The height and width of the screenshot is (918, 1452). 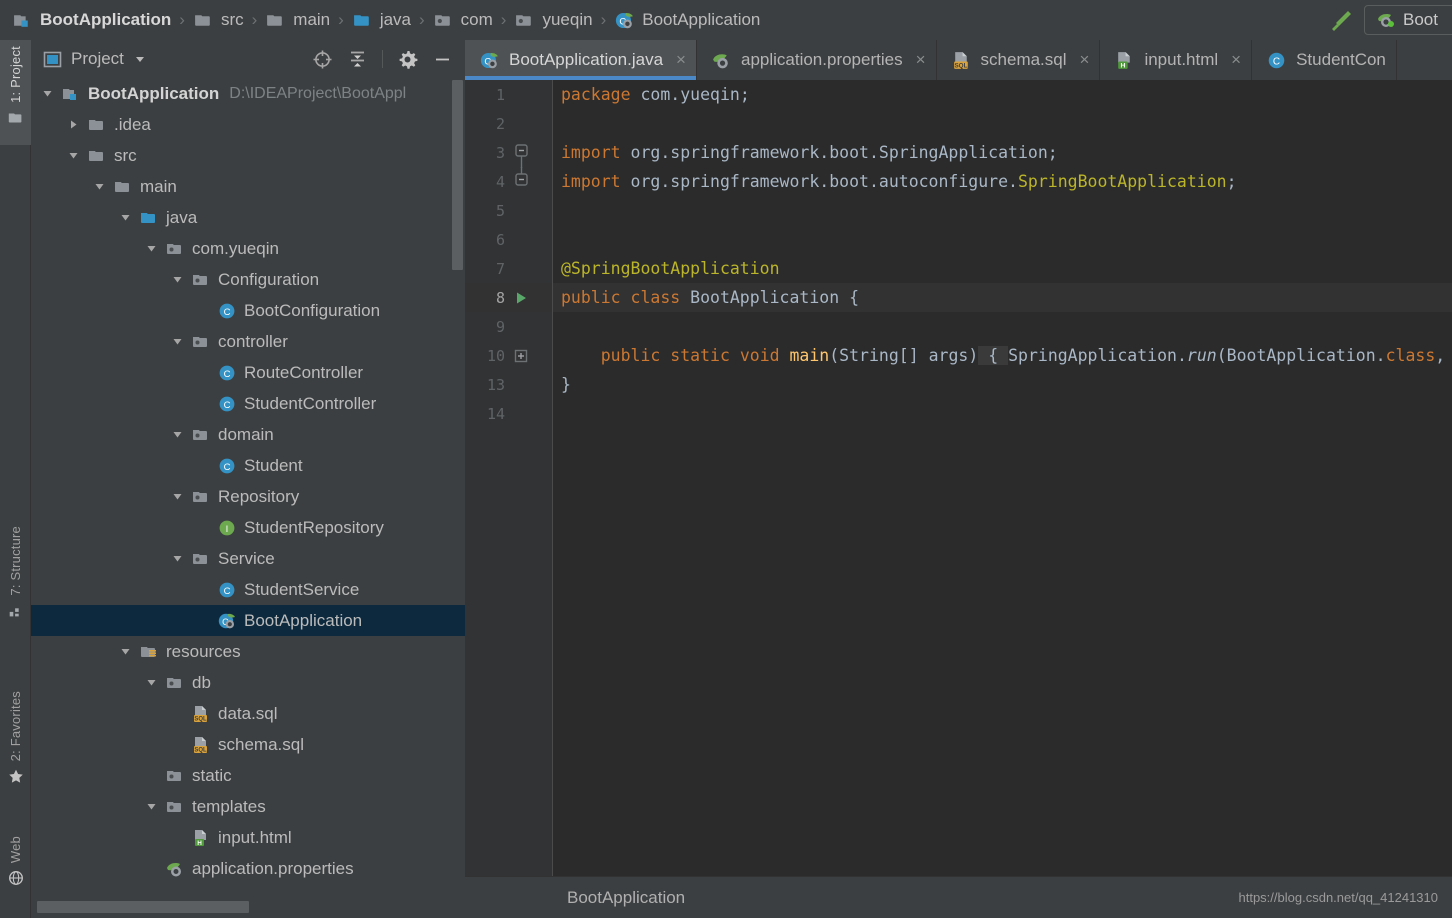 I want to click on tree-row: I StudentRepository, so click(x=248, y=527).